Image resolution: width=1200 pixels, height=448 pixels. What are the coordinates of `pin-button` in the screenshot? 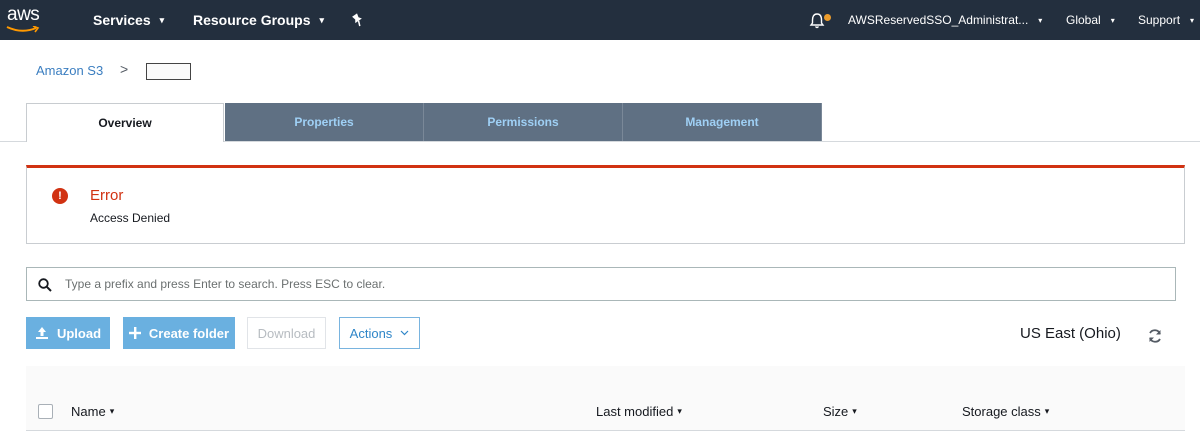 It's located at (358, 20).